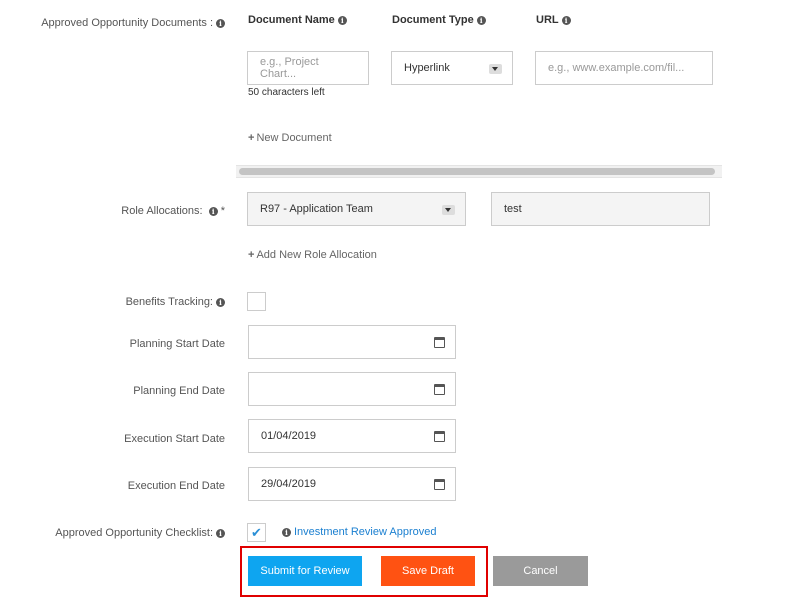 The image size is (787, 606). What do you see at coordinates (352, 436) in the screenshot?
I see `execution-start-date-input: 01/04/2019` at bounding box center [352, 436].